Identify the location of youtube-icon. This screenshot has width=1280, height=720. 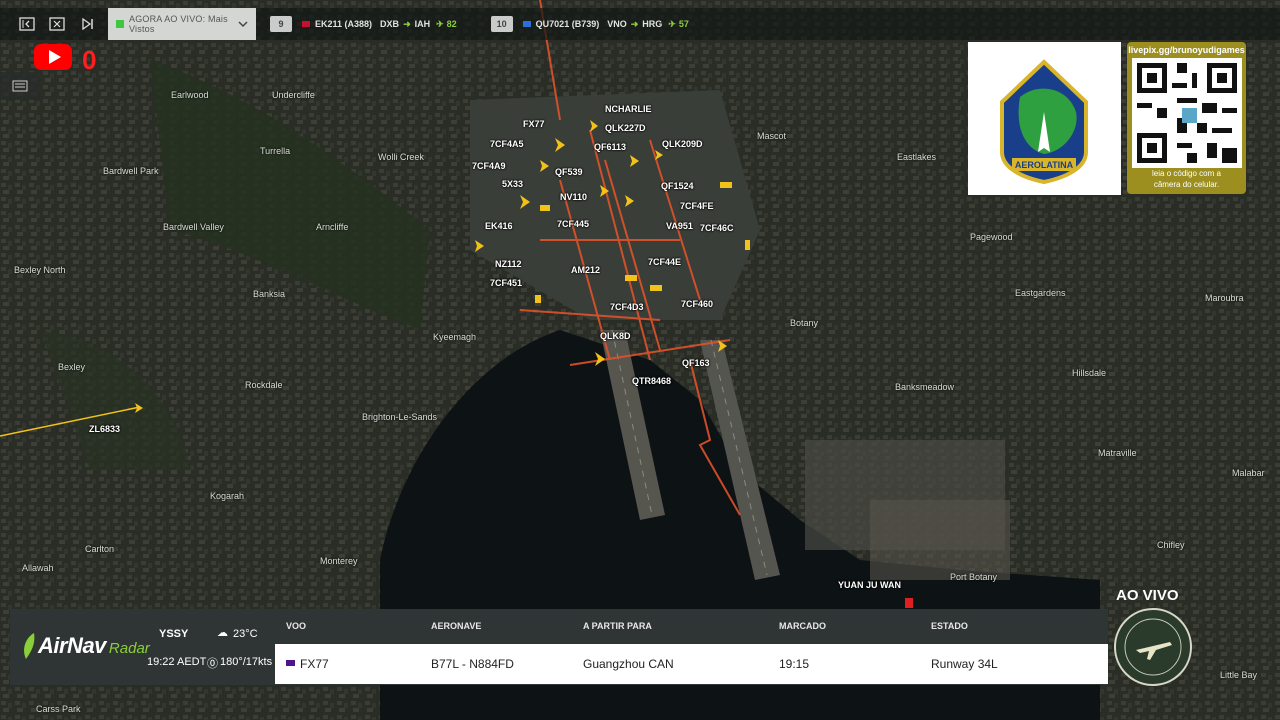
(53, 57).